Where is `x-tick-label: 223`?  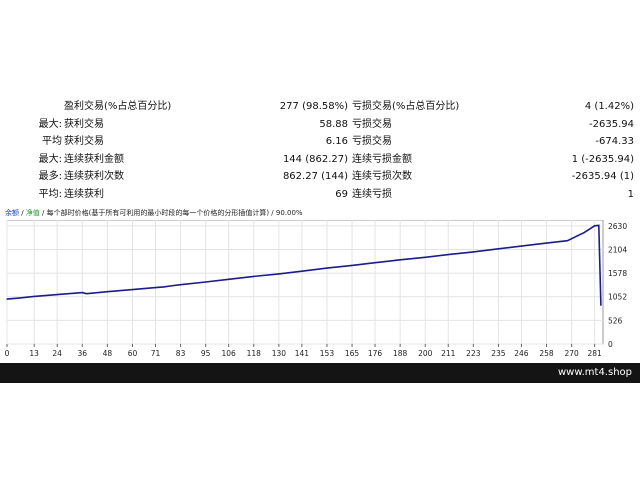 x-tick-label: 223 is located at coordinates (473, 353).